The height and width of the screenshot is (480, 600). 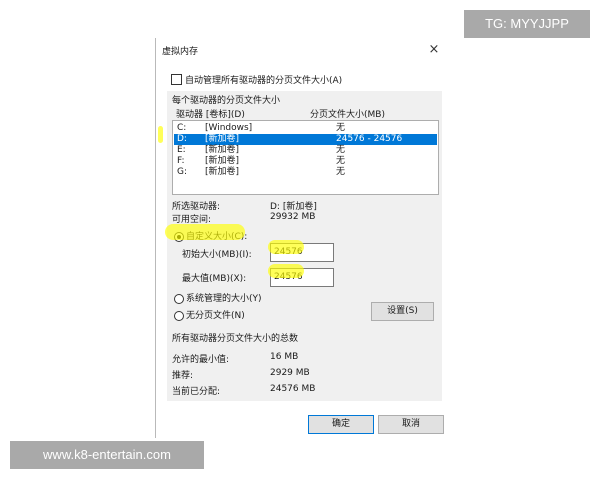 What do you see at coordinates (224, 299) in the screenshot?
I see `system-managed-label: 系统管理的大小(Y)` at bounding box center [224, 299].